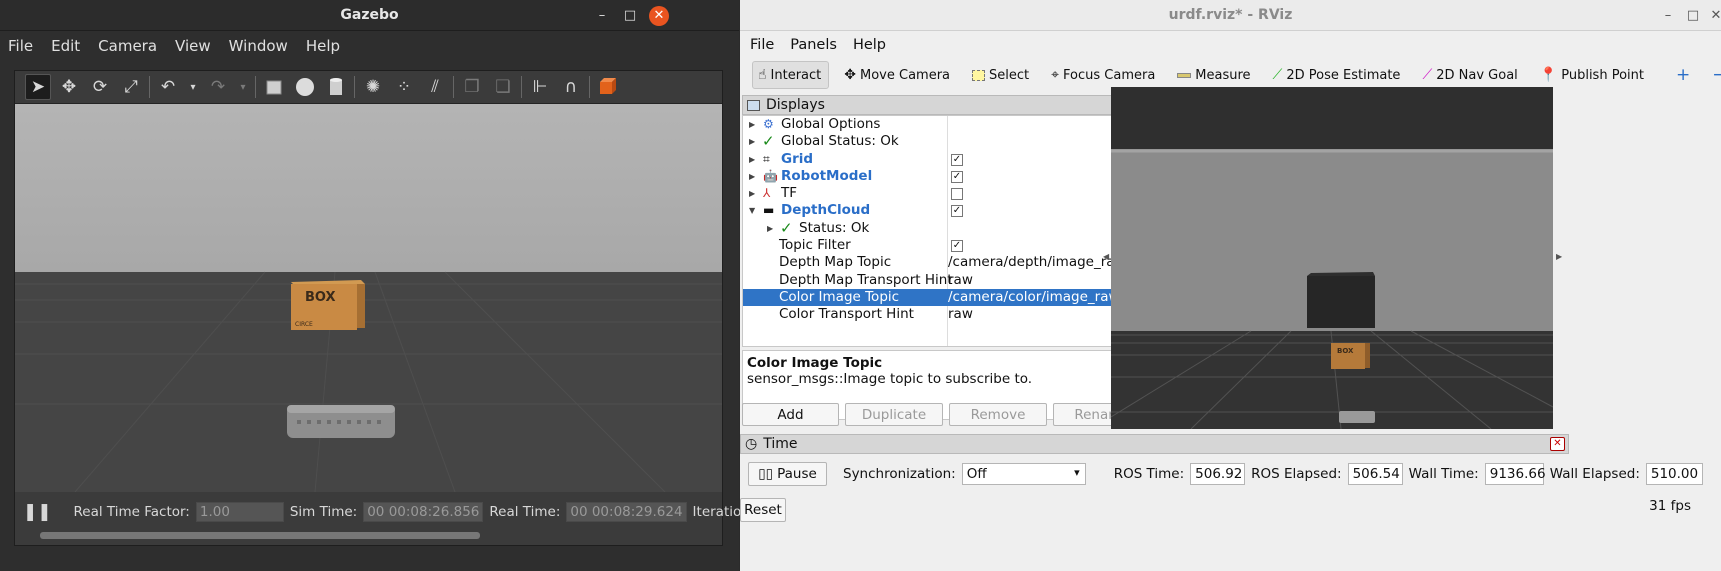 This screenshot has height=571, width=1721. What do you see at coordinates (957, 246) in the screenshot?
I see `topic-filter-checkbox: ✓` at bounding box center [957, 246].